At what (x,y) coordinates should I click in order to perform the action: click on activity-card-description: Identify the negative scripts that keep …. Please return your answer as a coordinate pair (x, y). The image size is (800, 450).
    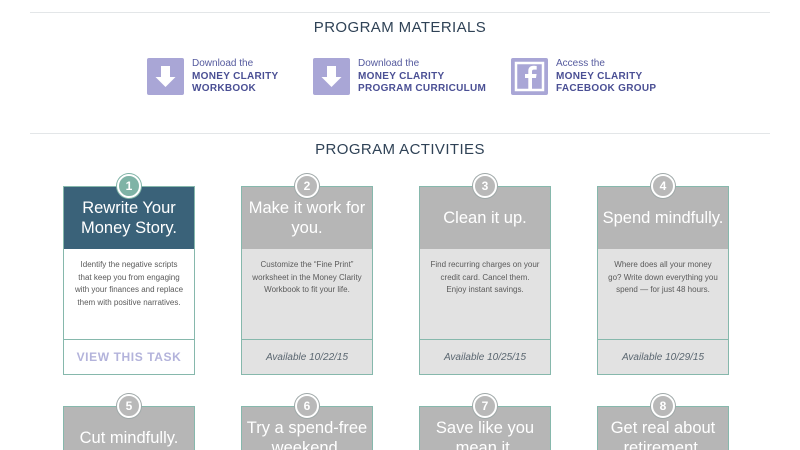
    Looking at the image, I should click on (129, 294).